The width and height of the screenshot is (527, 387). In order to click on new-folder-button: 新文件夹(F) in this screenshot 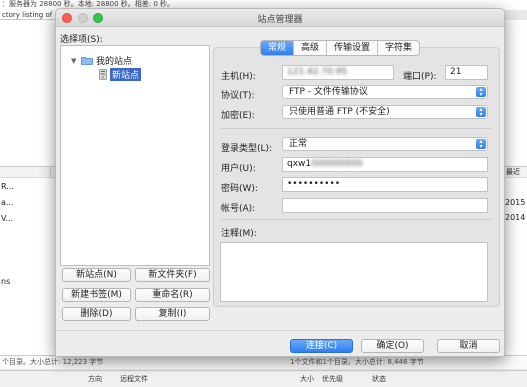, I will do `click(172, 275)`.